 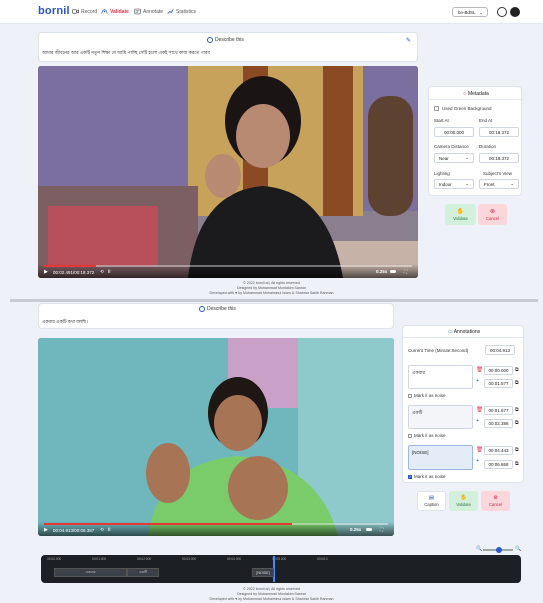 I want to click on speed-button: 0.25x, so click(x=381, y=271).